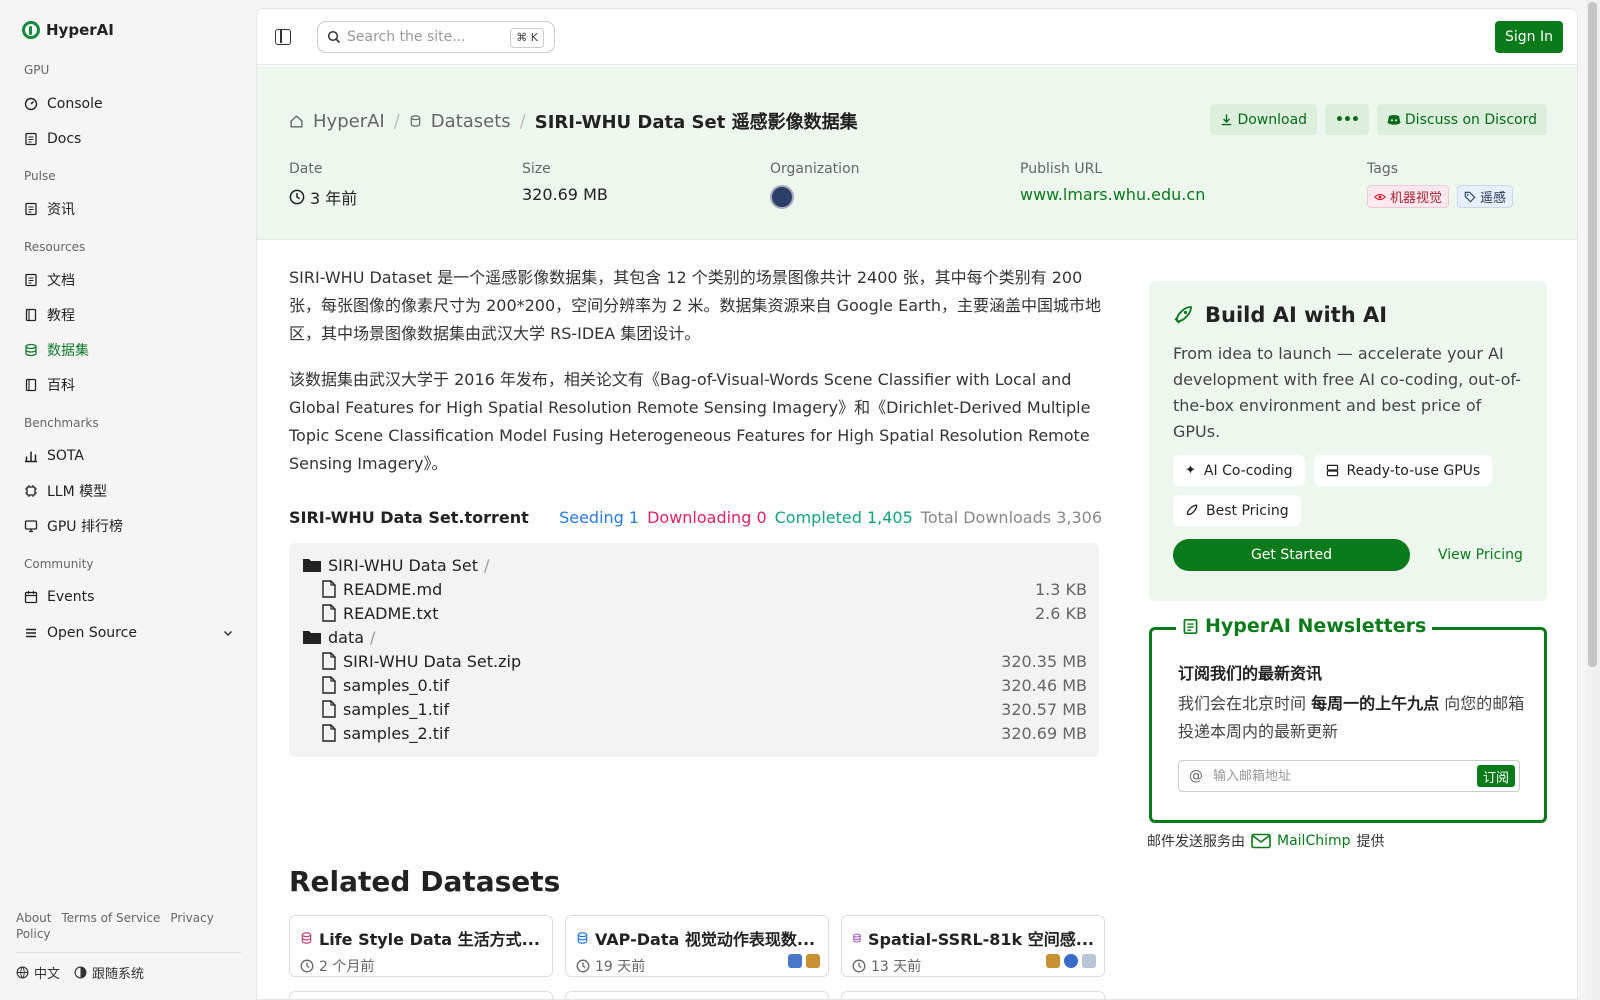 This screenshot has height=1000, width=1600. Describe the element at coordinates (1061, 589) in the screenshot. I see `file-size: 1.3 KB` at that location.